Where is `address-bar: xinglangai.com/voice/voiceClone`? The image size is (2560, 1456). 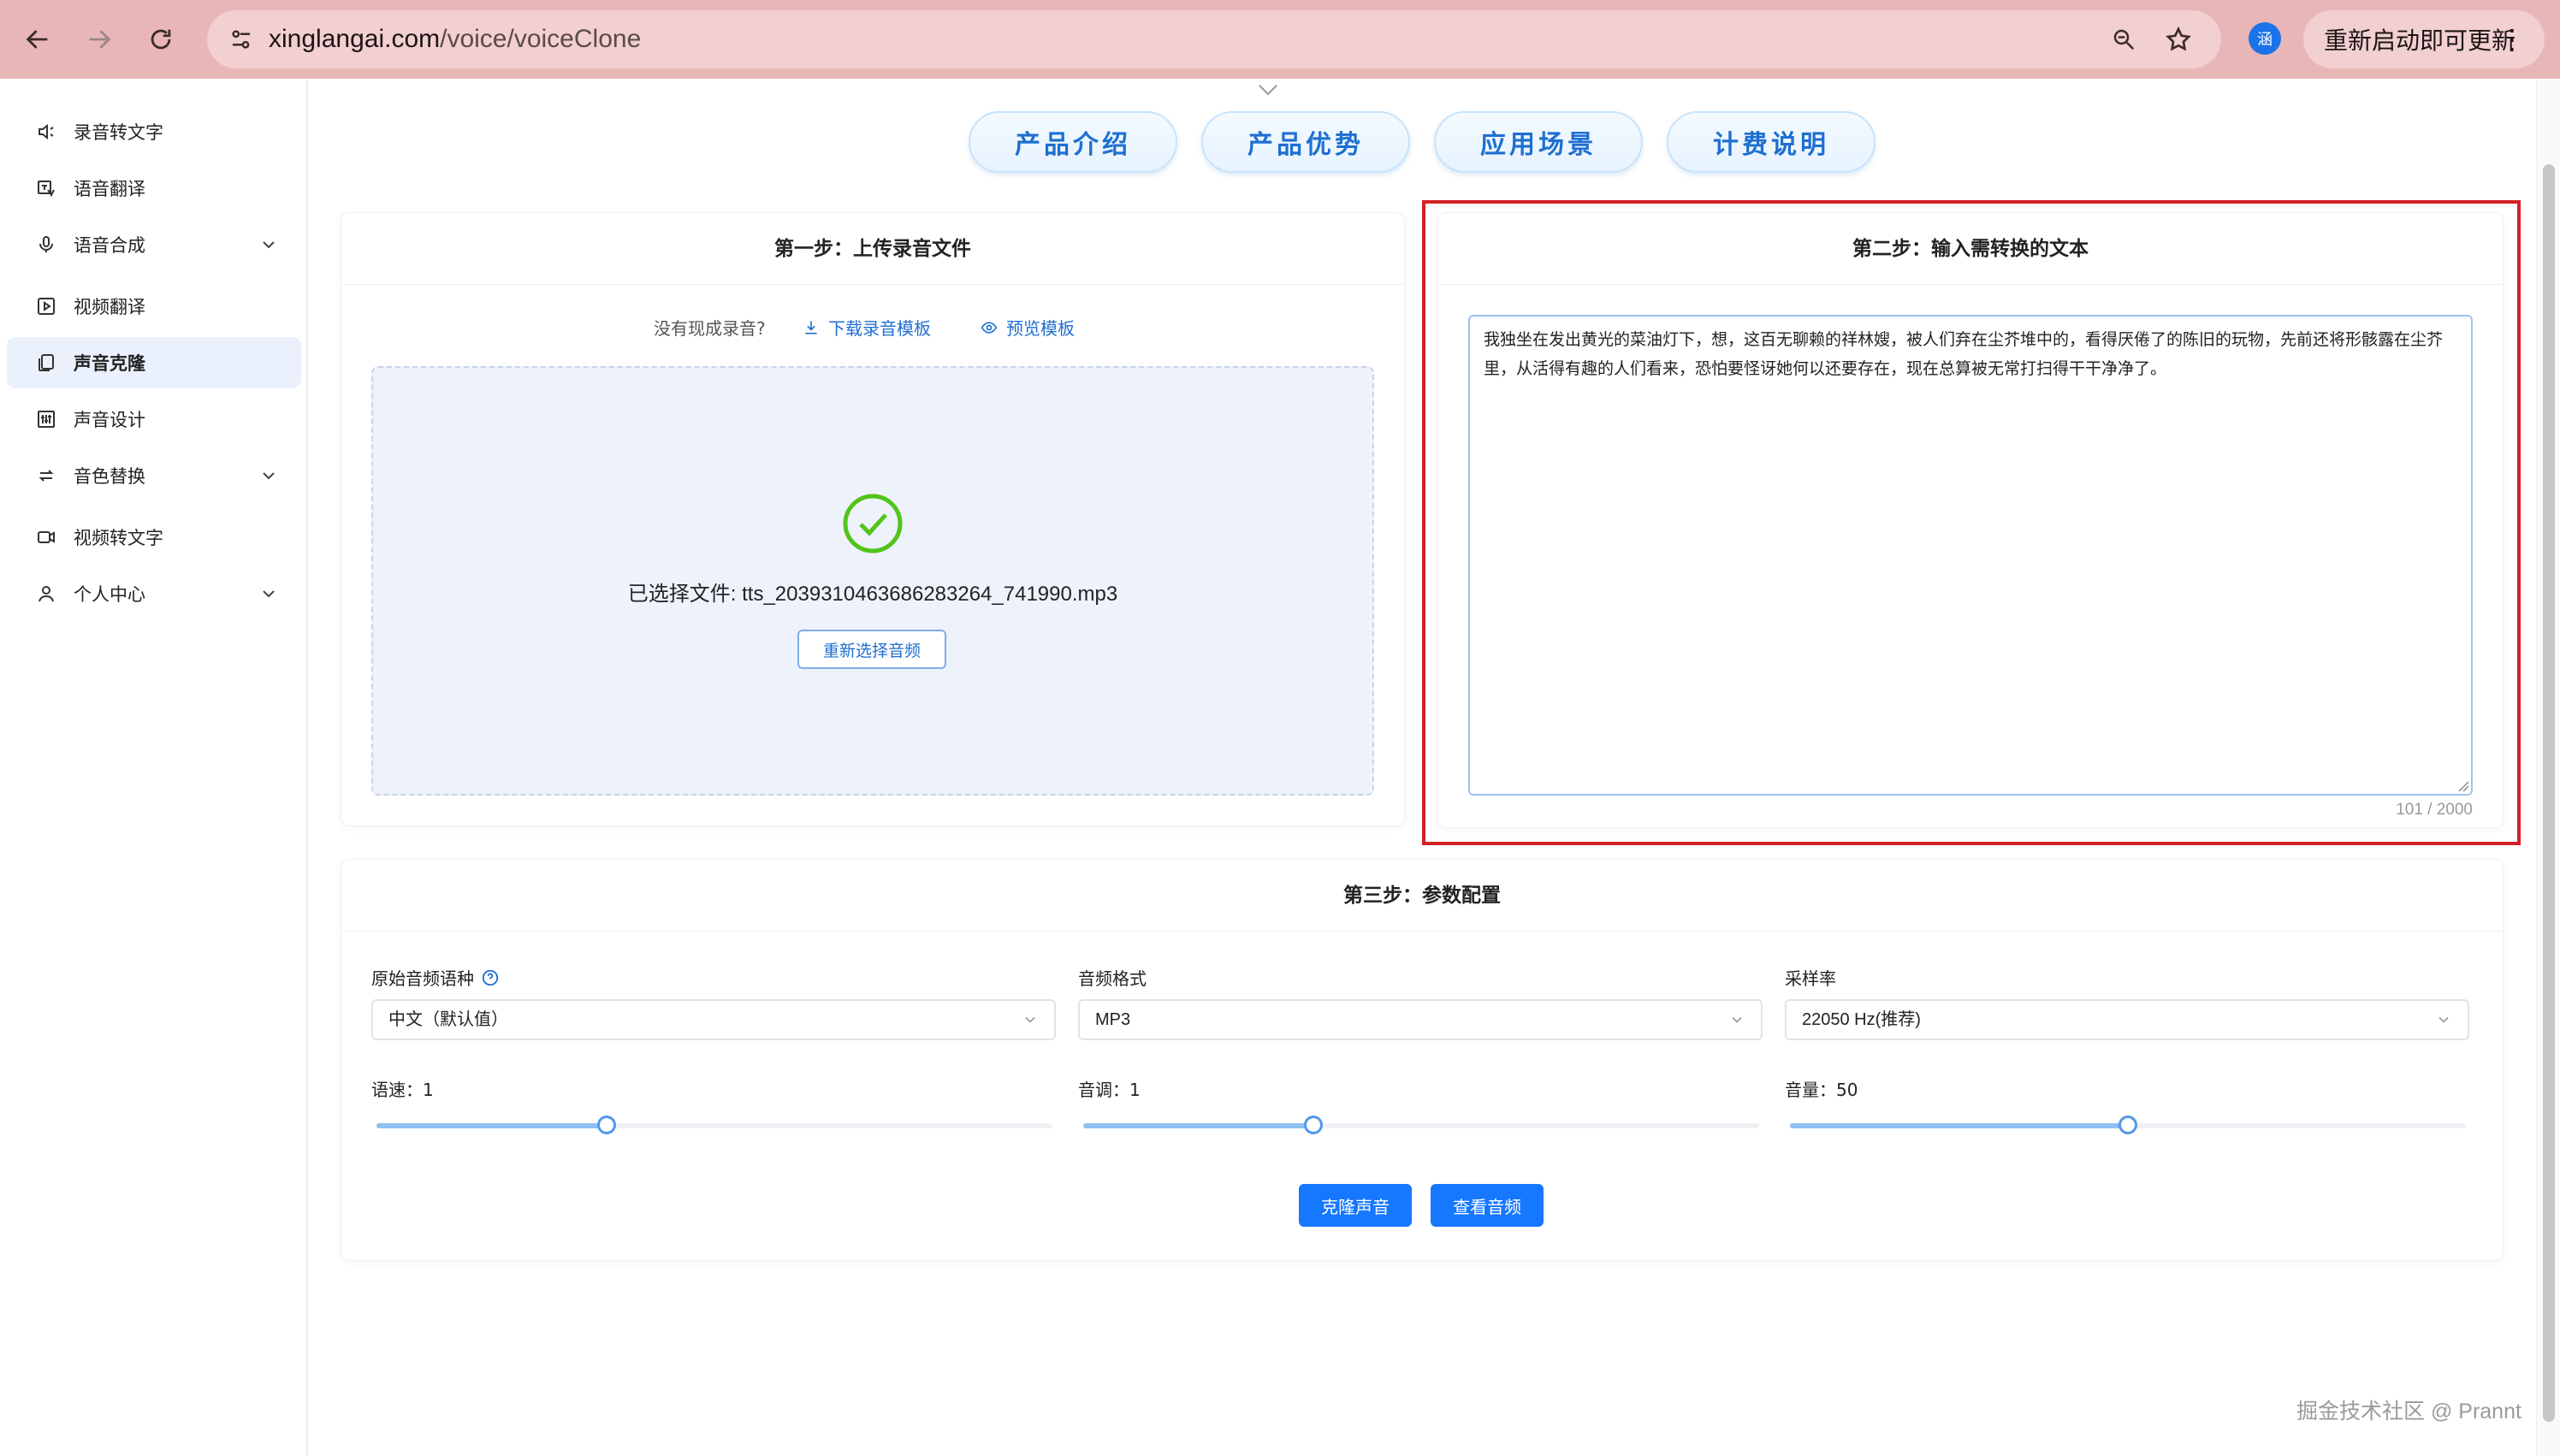 address-bar: xinglangai.com/voice/voiceClone is located at coordinates (1214, 39).